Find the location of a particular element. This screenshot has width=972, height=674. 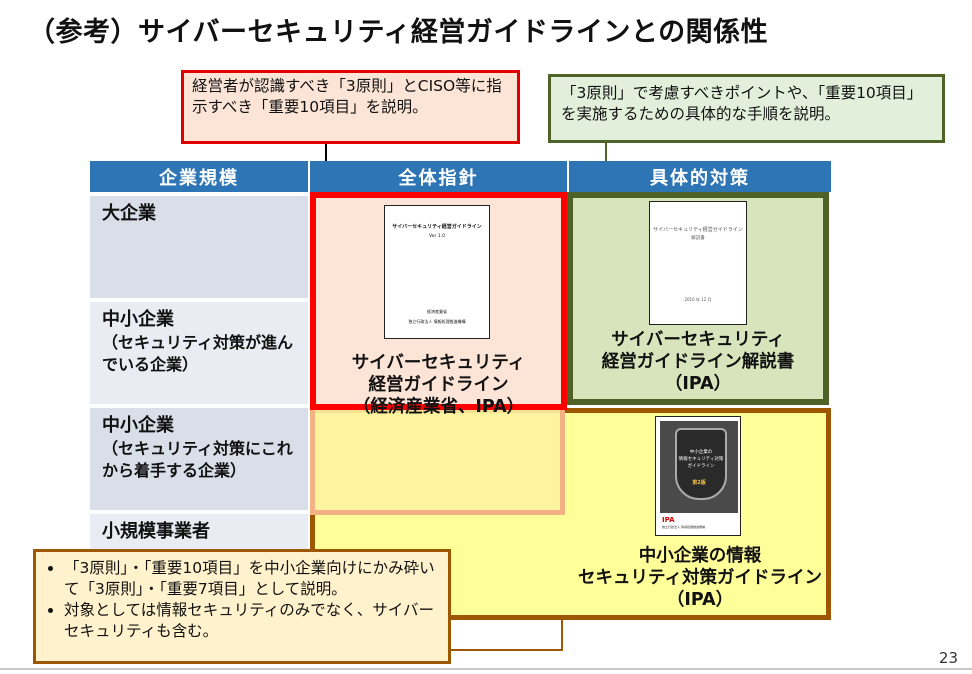

footer-divider is located at coordinates (486, 669).